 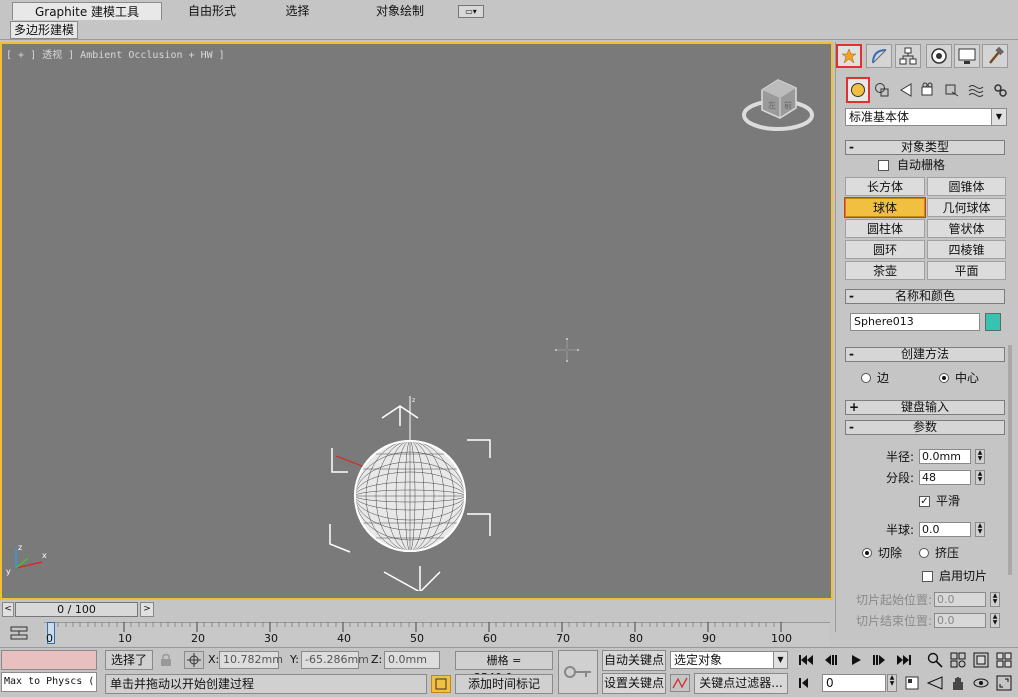 What do you see at coordinates (925, 427) in the screenshot?
I see `rollout-parameters: - 参数` at bounding box center [925, 427].